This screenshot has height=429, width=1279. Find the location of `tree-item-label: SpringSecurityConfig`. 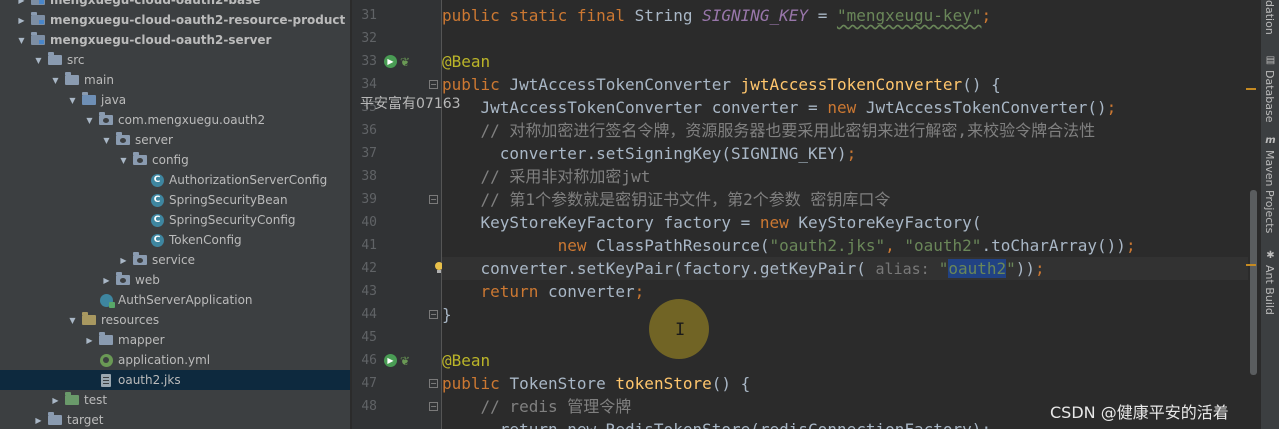

tree-item-label: SpringSecurityConfig is located at coordinates (232, 220).